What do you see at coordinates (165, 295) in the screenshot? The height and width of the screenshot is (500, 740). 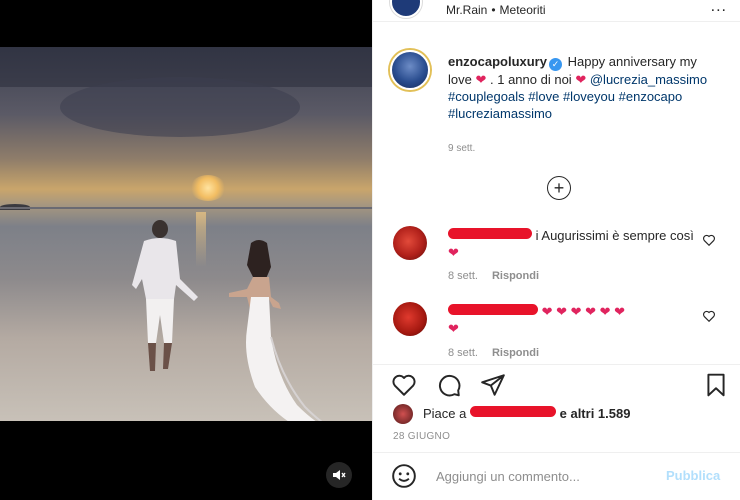 I see `groom-figure` at bounding box center [165, 295].